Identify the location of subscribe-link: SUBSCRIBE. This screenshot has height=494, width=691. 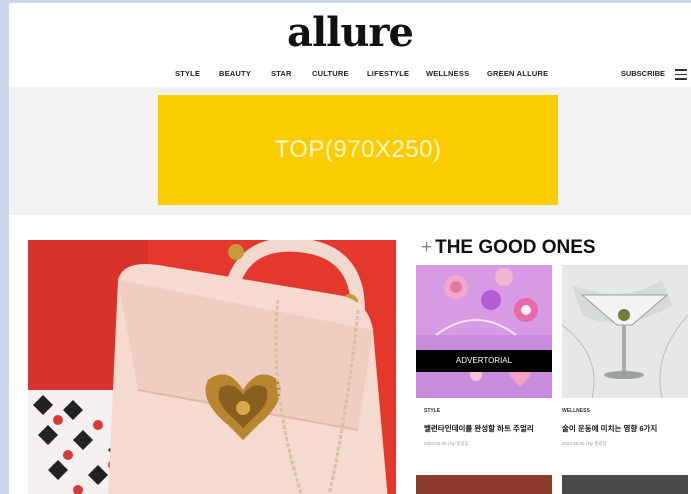
(643, 73).